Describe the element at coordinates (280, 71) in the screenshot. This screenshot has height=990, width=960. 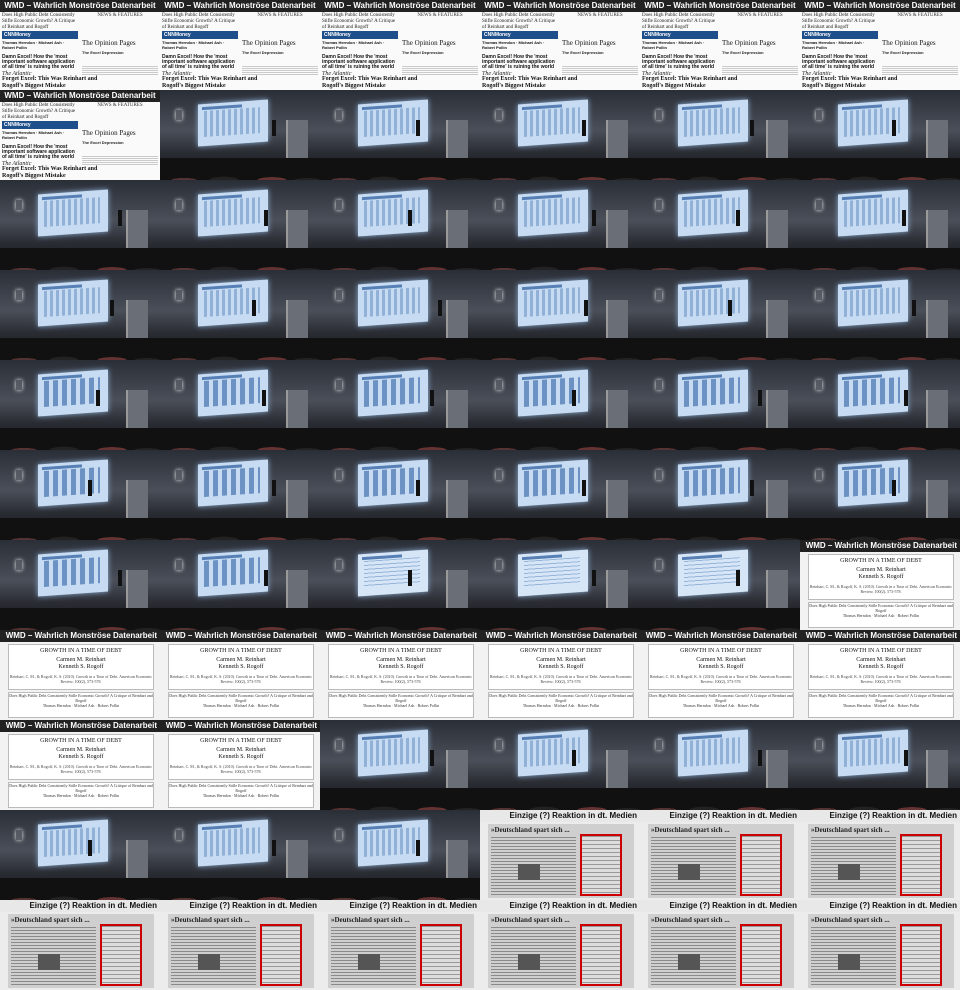
I see `article-text-lines` at that location.